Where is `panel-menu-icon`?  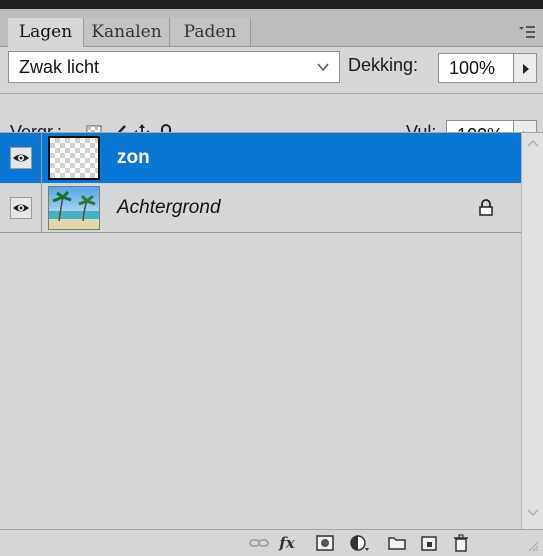
panel-menu-icon is located at coordinates (527, 32).